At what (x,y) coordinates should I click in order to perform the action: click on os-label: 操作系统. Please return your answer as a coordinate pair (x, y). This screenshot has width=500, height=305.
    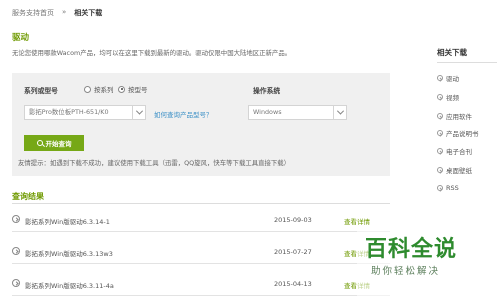
    Looking at the image, I should click on (267, 91).